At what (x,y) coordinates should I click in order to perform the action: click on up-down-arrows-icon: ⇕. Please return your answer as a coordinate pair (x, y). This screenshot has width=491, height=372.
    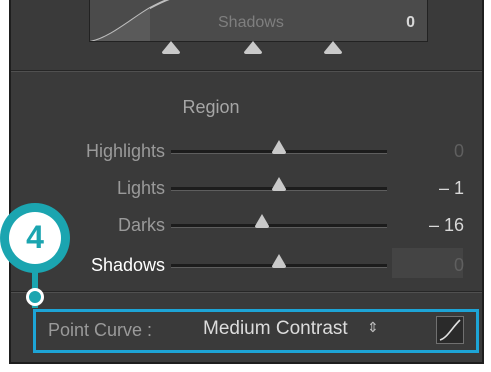
    Looking at the image, I should click on (372, 327).